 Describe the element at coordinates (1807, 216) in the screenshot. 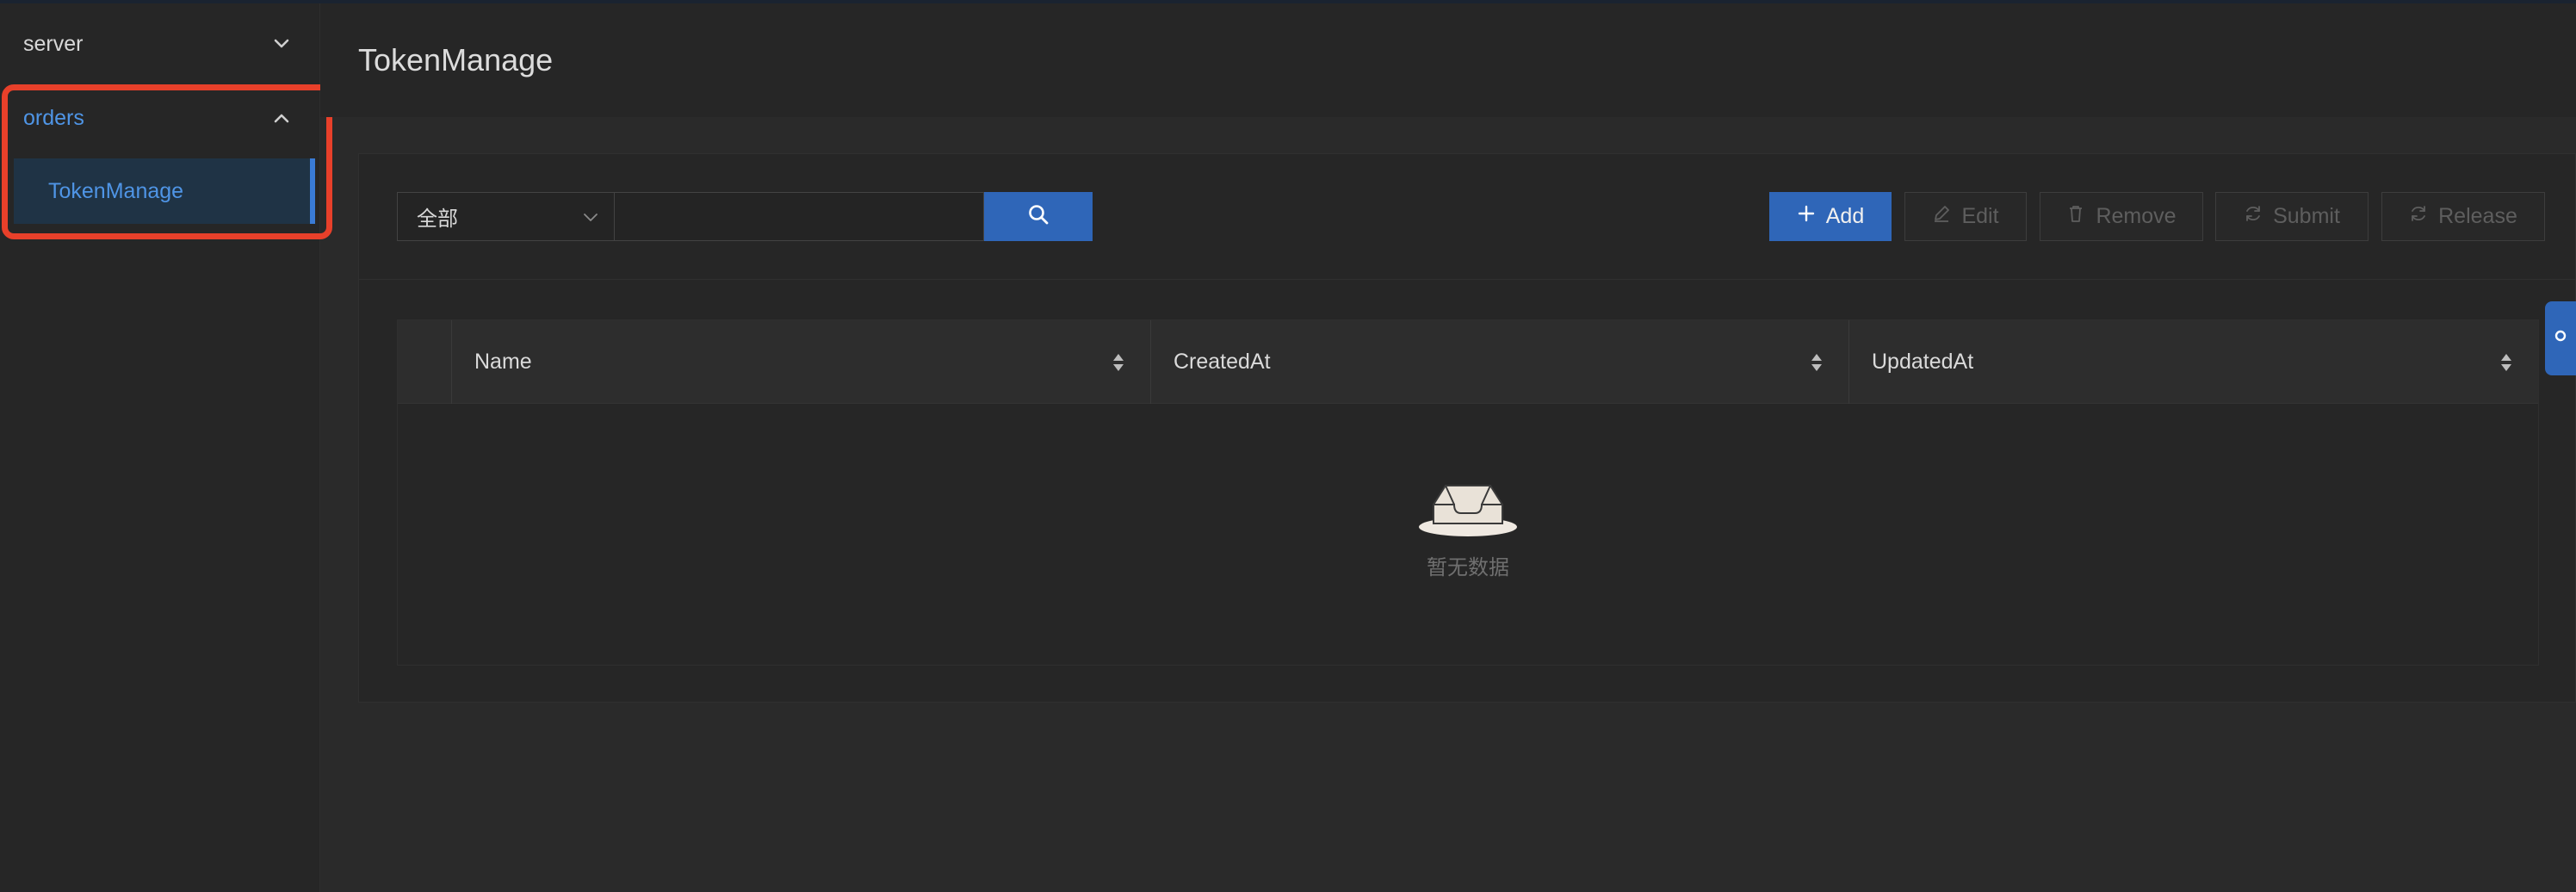

I see `plus-icon` at that location.